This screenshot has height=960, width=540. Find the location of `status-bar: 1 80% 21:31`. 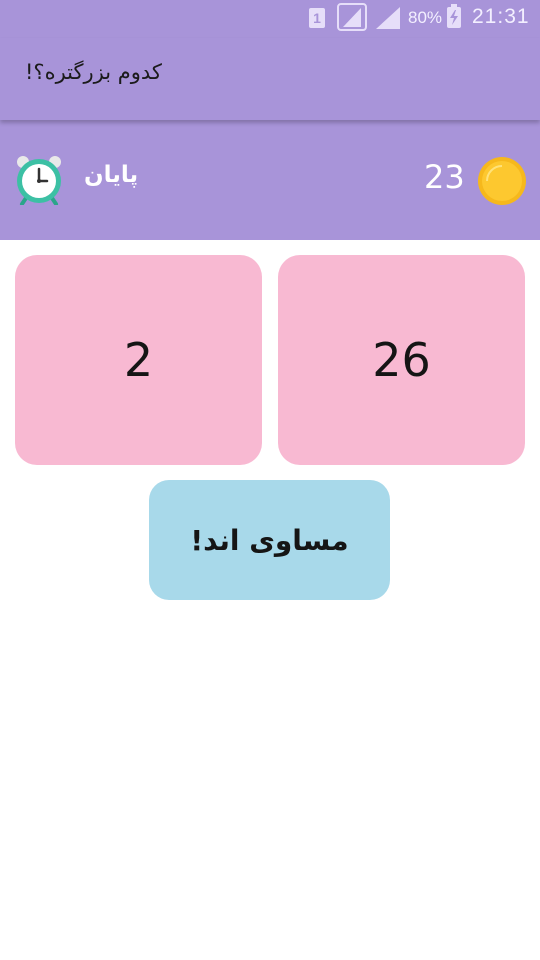

status-bar: 1 80% 21:31 is located at coordinates (270, 19).